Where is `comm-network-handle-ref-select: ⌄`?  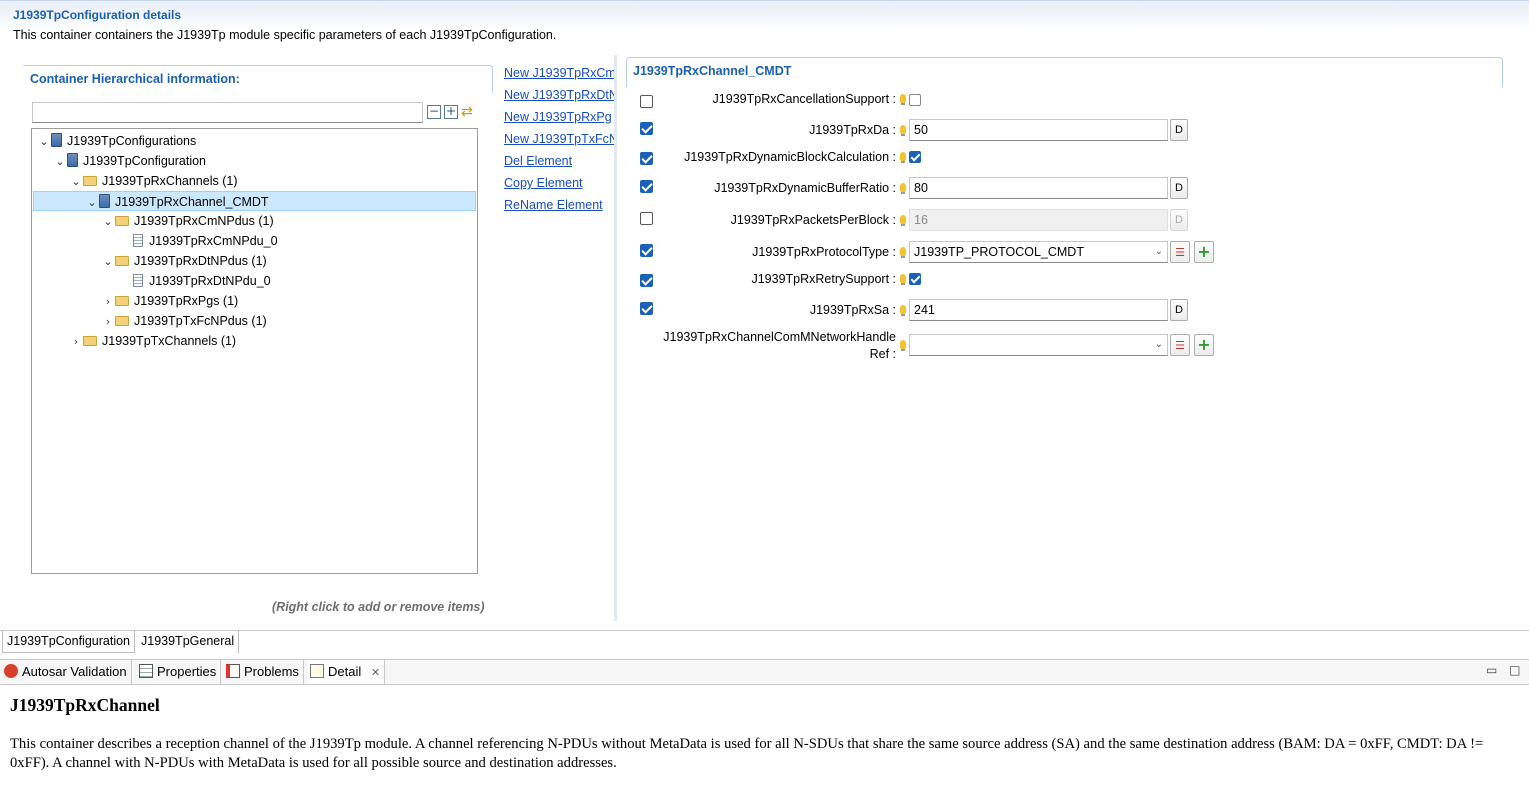
comm-network-handle-ref-select: ⌄ is located at coordinates (1038, 345).